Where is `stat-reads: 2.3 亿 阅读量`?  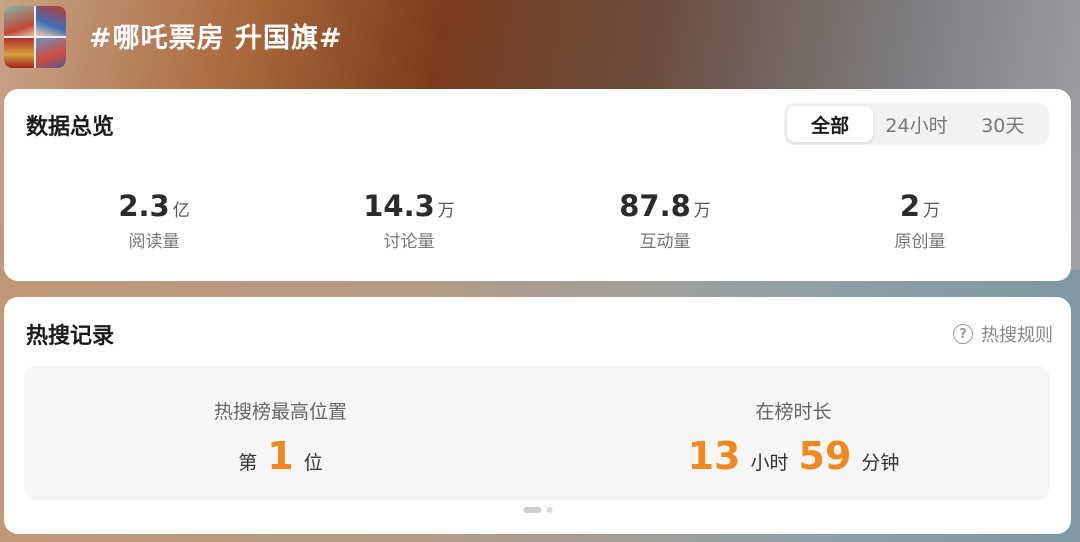
stat-reads: 2.3 亿 阅读量 is located at coordinates (154, 220).